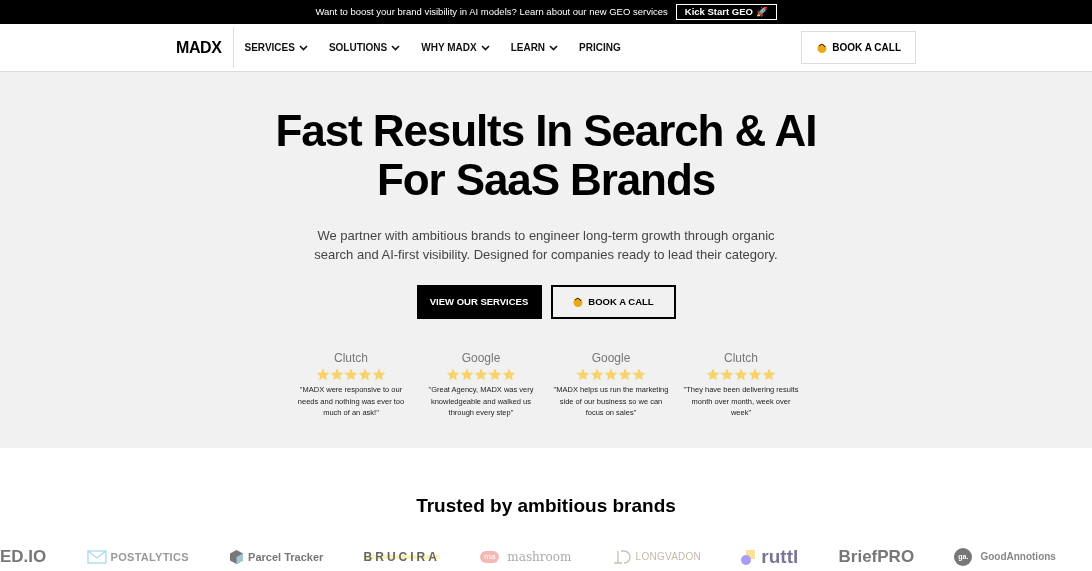 The image size is (1092, 571). What do you see at coordinates (204, 47) in the screenshot?
I see `logo: MADX` at bounding box center [204, 47].